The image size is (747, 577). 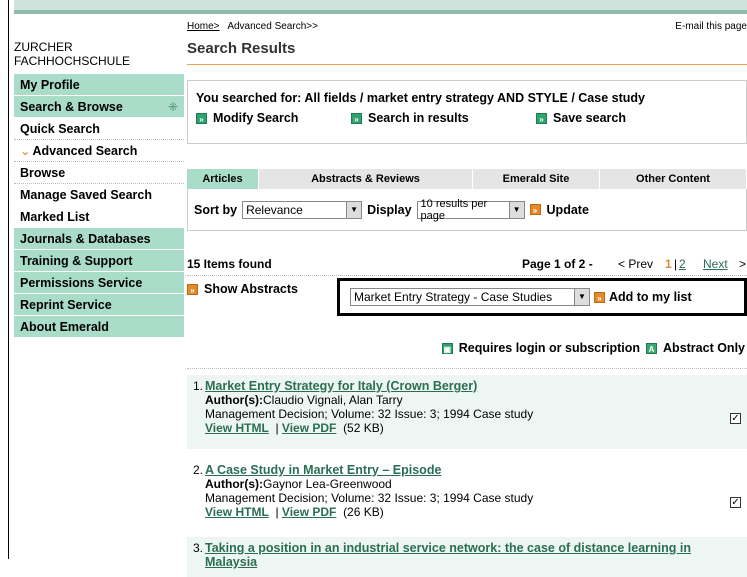 I want to click on next-arrow: >, so click(x=742, y=264).